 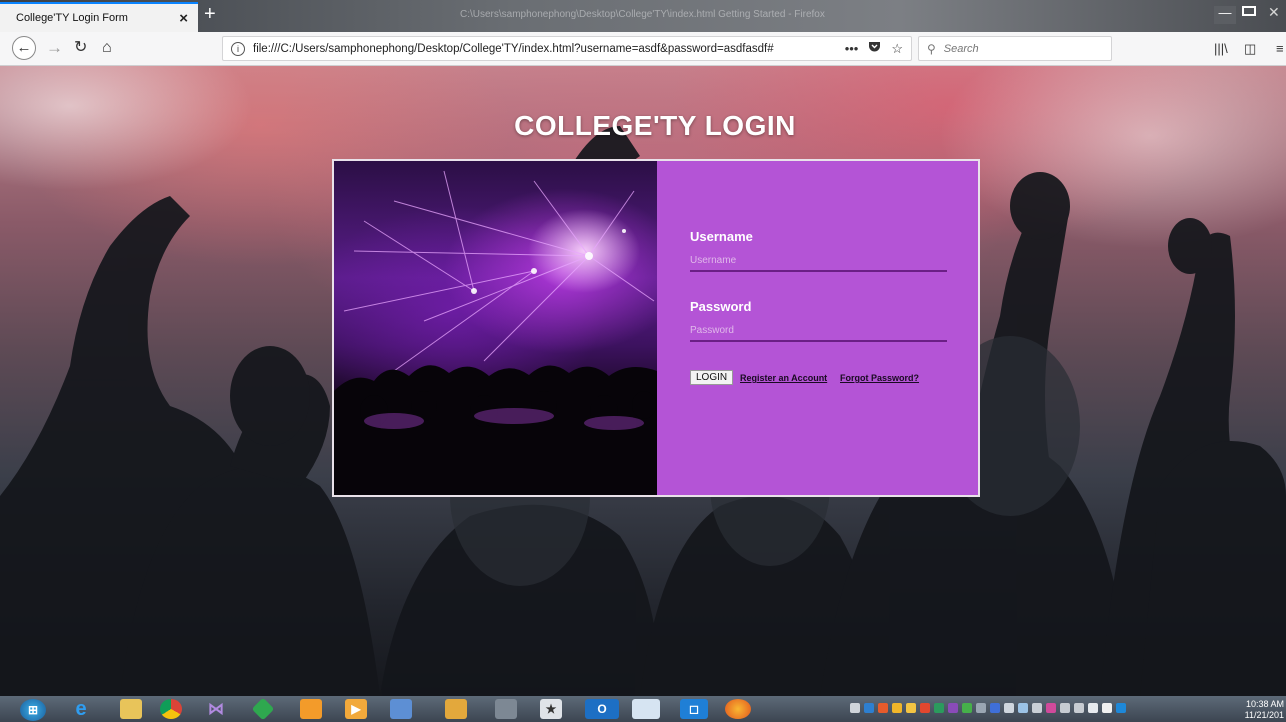 I want to click on clock-date: 11/21/201, so click(x=1264, y=715).